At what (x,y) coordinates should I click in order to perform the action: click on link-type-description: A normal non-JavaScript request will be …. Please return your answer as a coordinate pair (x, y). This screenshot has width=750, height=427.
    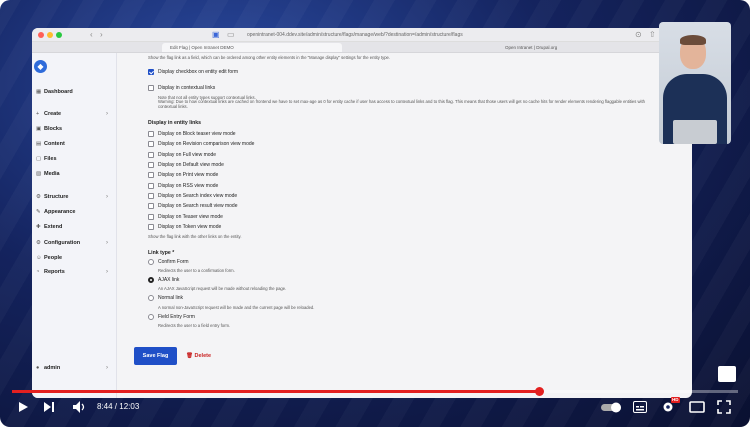
    Looking at the image, I should click on (236, 307).